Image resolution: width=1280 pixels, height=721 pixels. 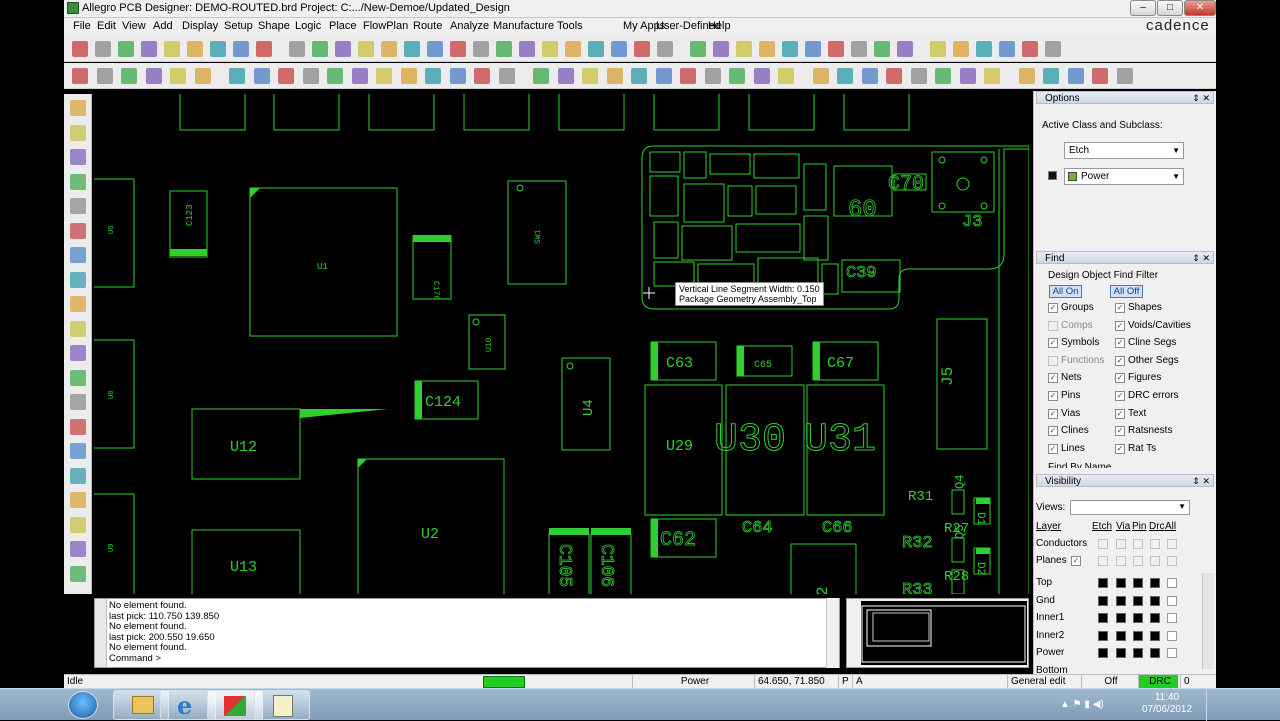 What do you see at coordinates (1158, 682) in the screenshot?
I see `status-drc: DRC` at bounding box center [1158, 682].